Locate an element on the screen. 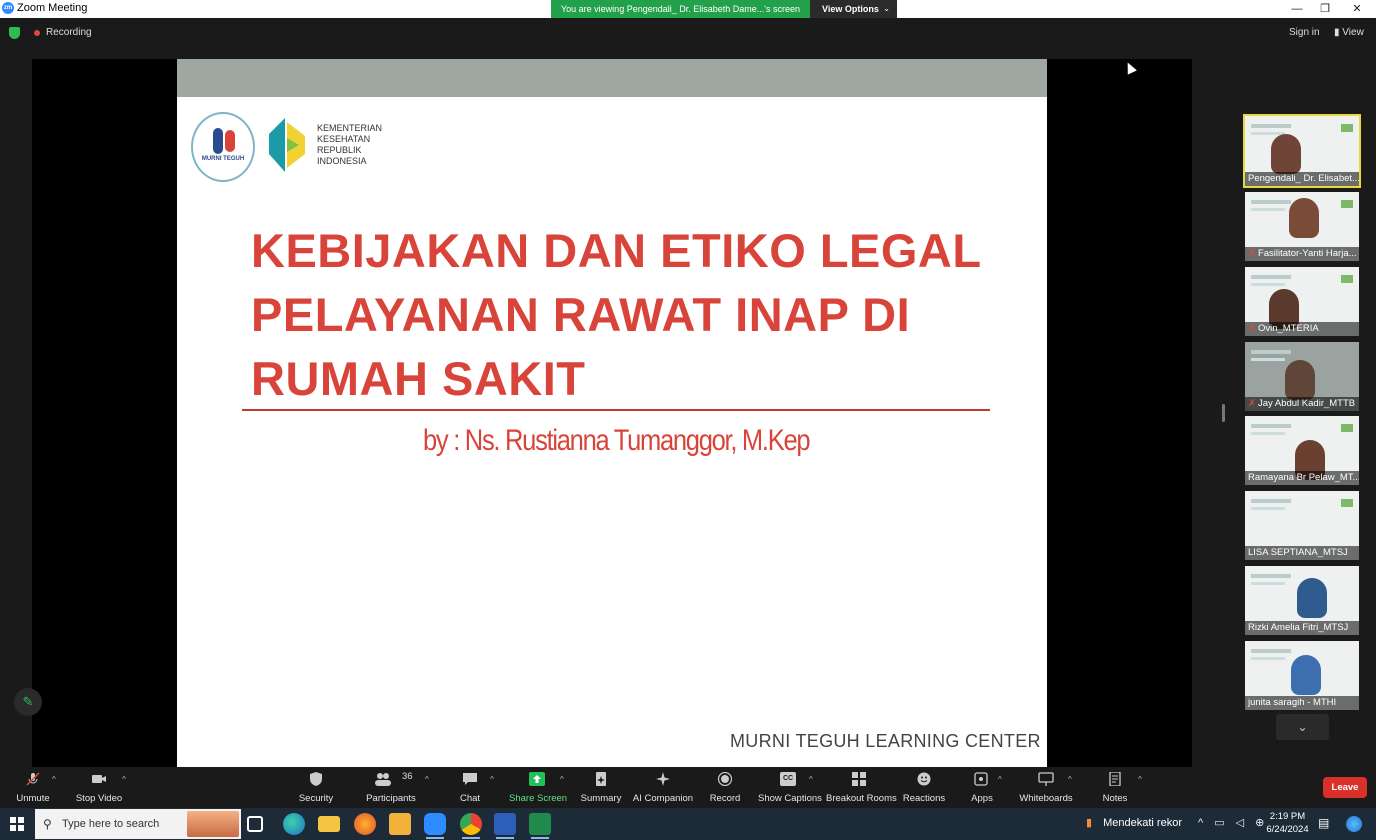 The image size is (1376, 840). participants-label: Participants is located at coordinates (391, 798).